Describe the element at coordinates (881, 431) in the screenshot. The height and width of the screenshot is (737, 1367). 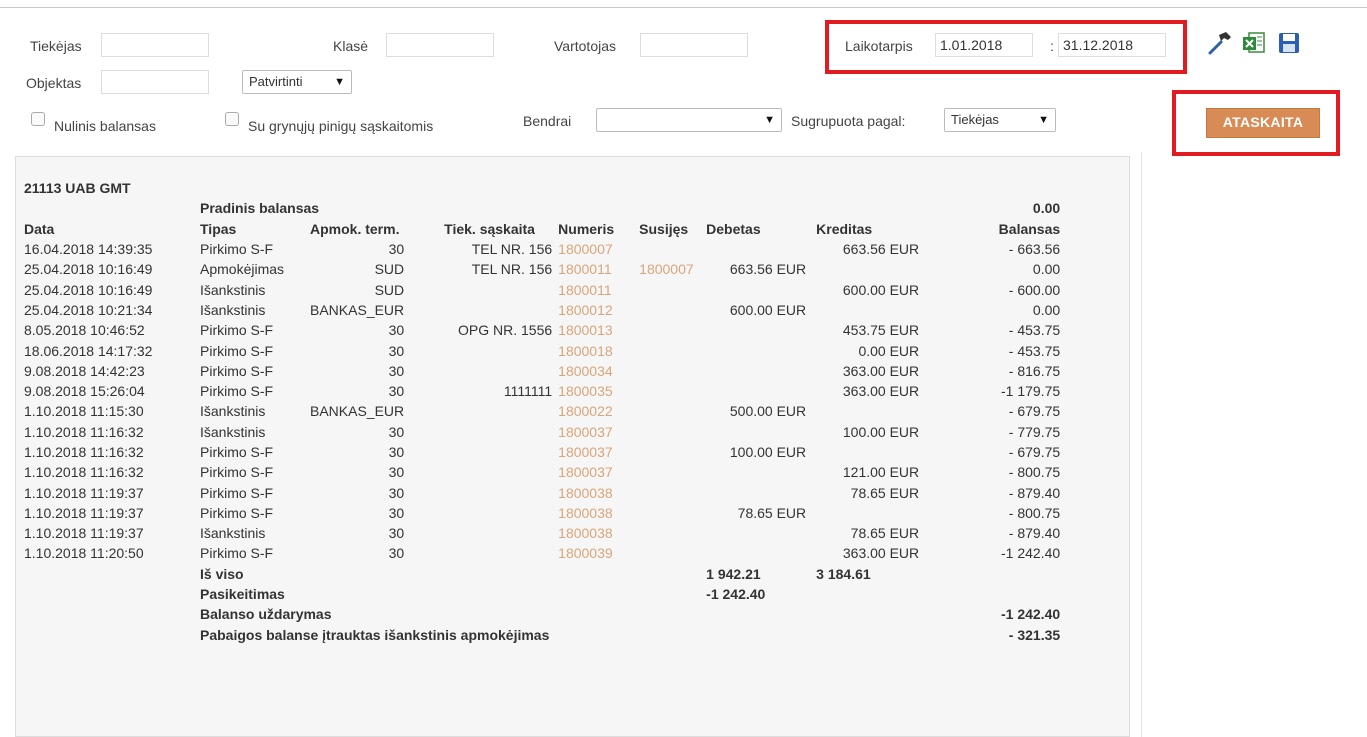
I see `cell-credit: 100.00 EUR` at that location.